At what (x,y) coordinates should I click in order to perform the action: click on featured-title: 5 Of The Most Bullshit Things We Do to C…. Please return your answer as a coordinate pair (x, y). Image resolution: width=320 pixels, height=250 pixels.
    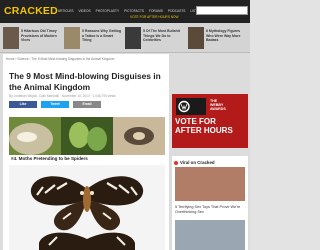
    Looking at the image, I should click on (161, 36).